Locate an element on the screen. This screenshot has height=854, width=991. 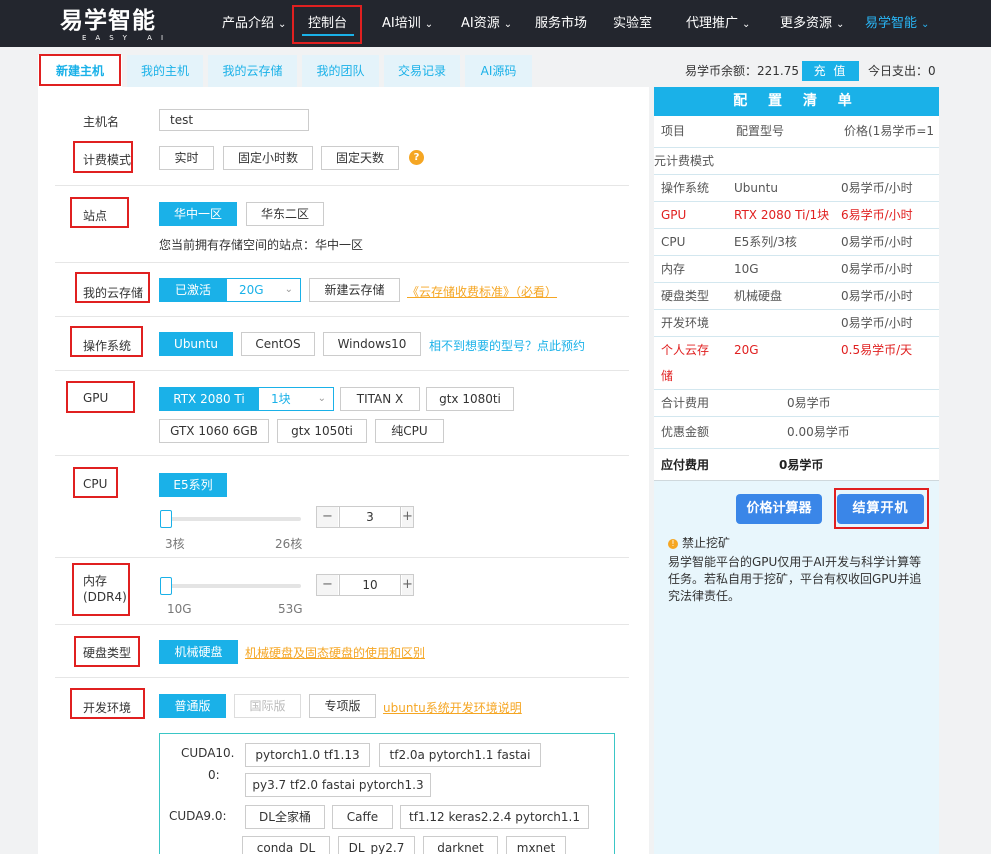
cpu-slider-handle is located at coordinates (166, 519).